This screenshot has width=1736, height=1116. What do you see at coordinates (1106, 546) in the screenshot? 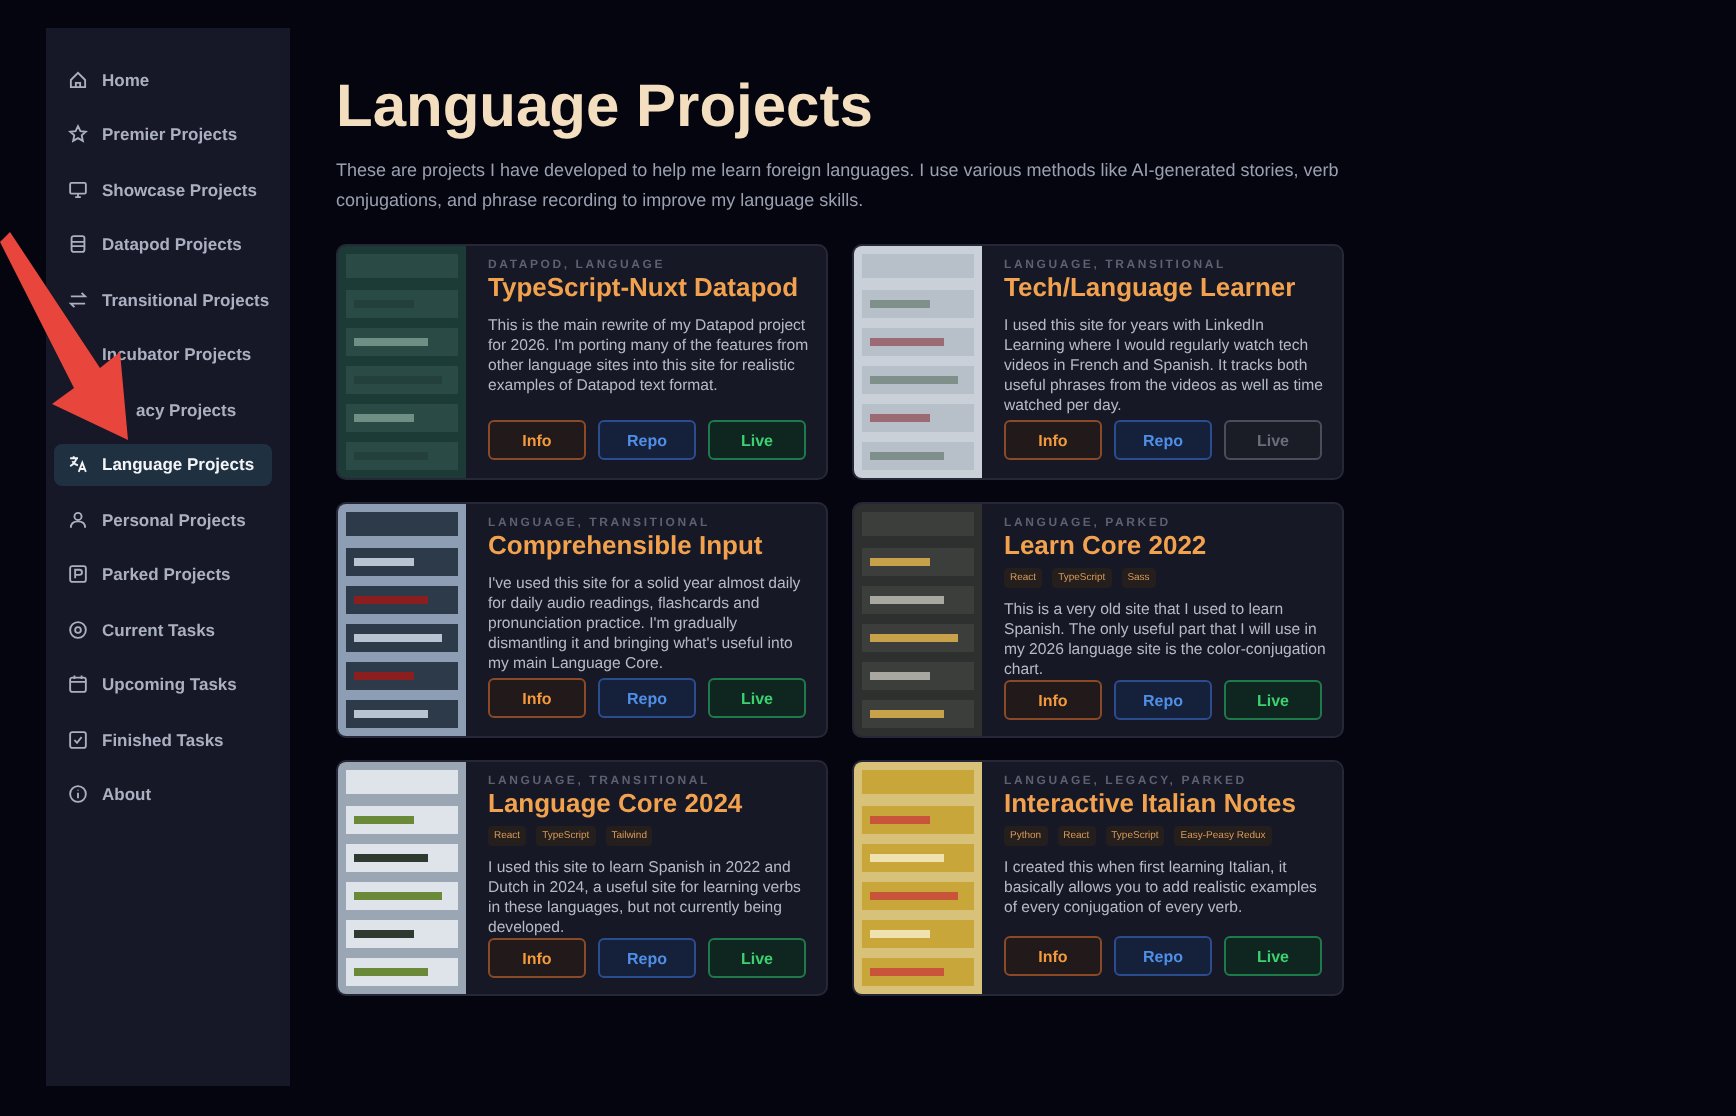
I see `project-title: Learn Core 2022` at bounding box center [1106, 546].